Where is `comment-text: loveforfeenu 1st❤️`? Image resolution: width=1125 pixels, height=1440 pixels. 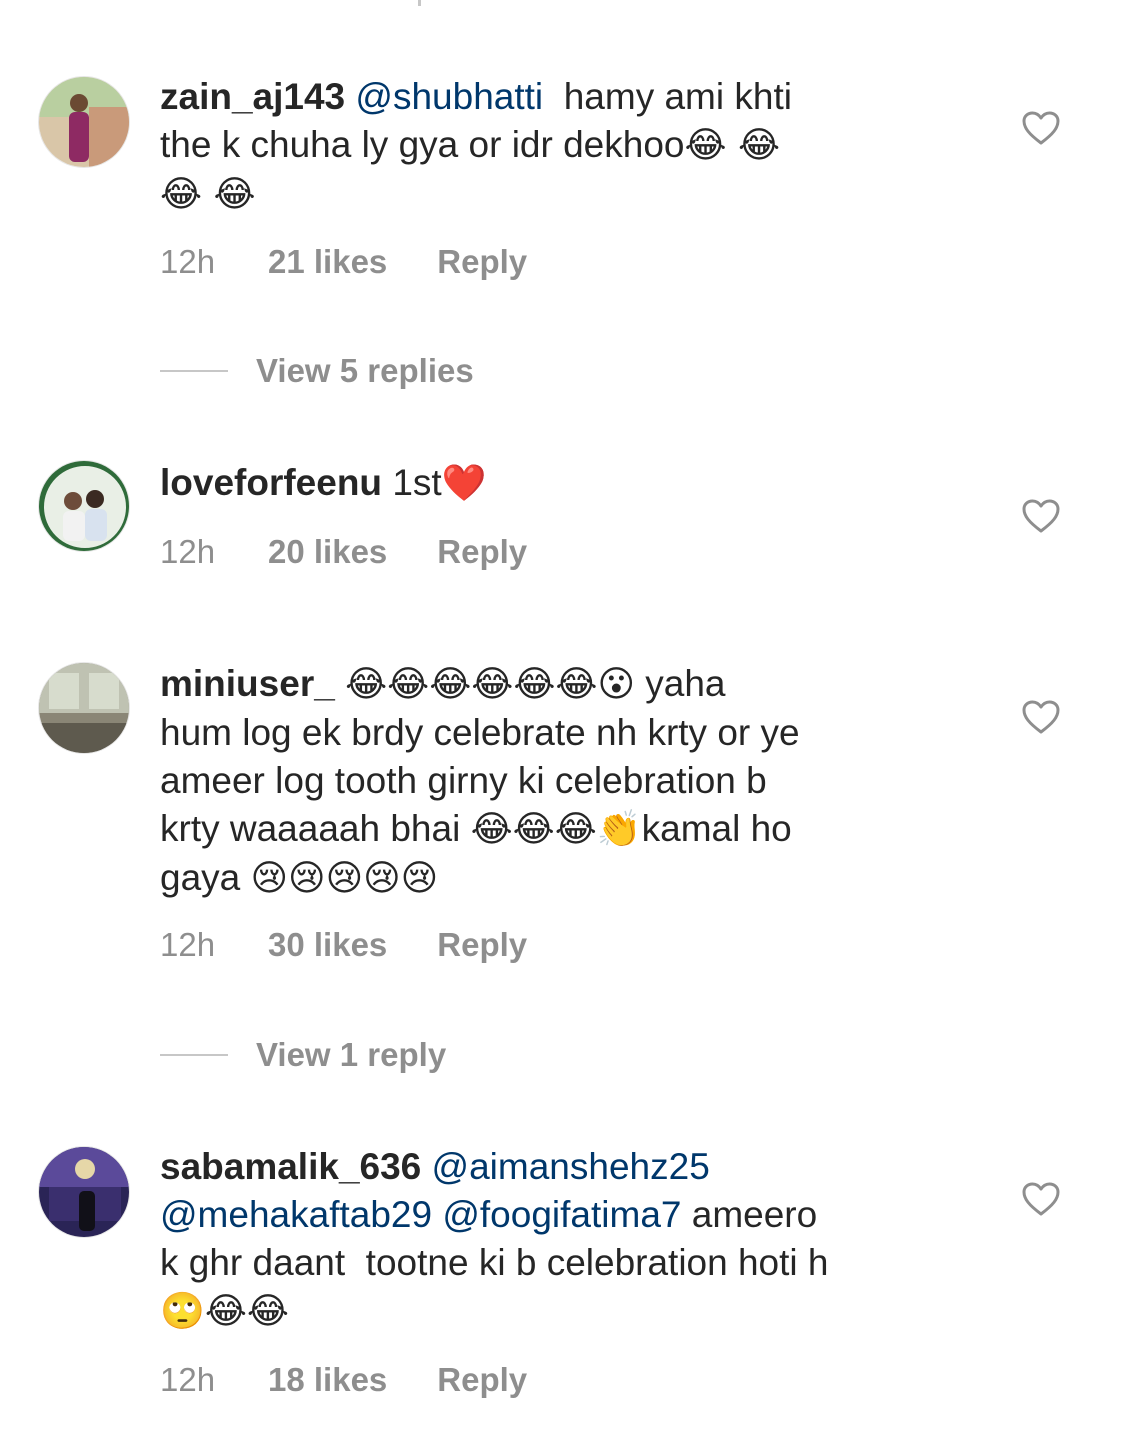
comment-text: loveforfeenu 1st❤️ is located at coordinates (560, 483).